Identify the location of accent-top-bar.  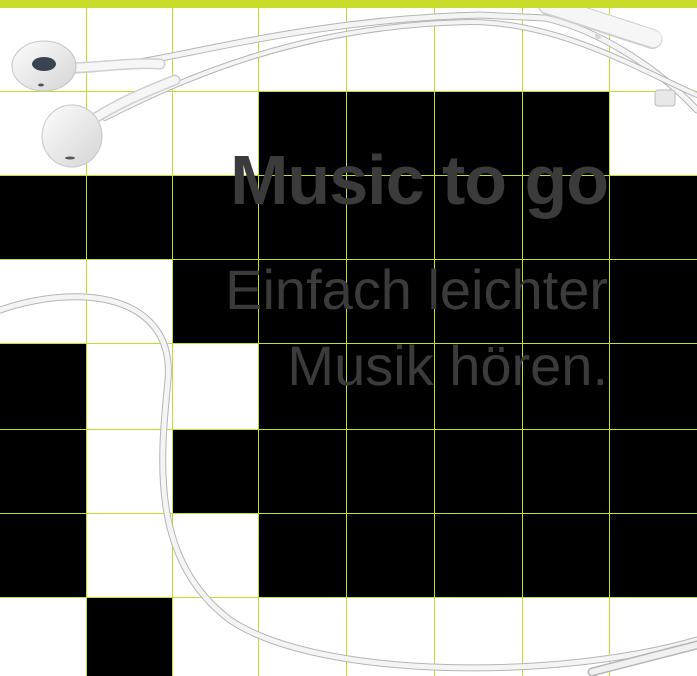
(348, 4).